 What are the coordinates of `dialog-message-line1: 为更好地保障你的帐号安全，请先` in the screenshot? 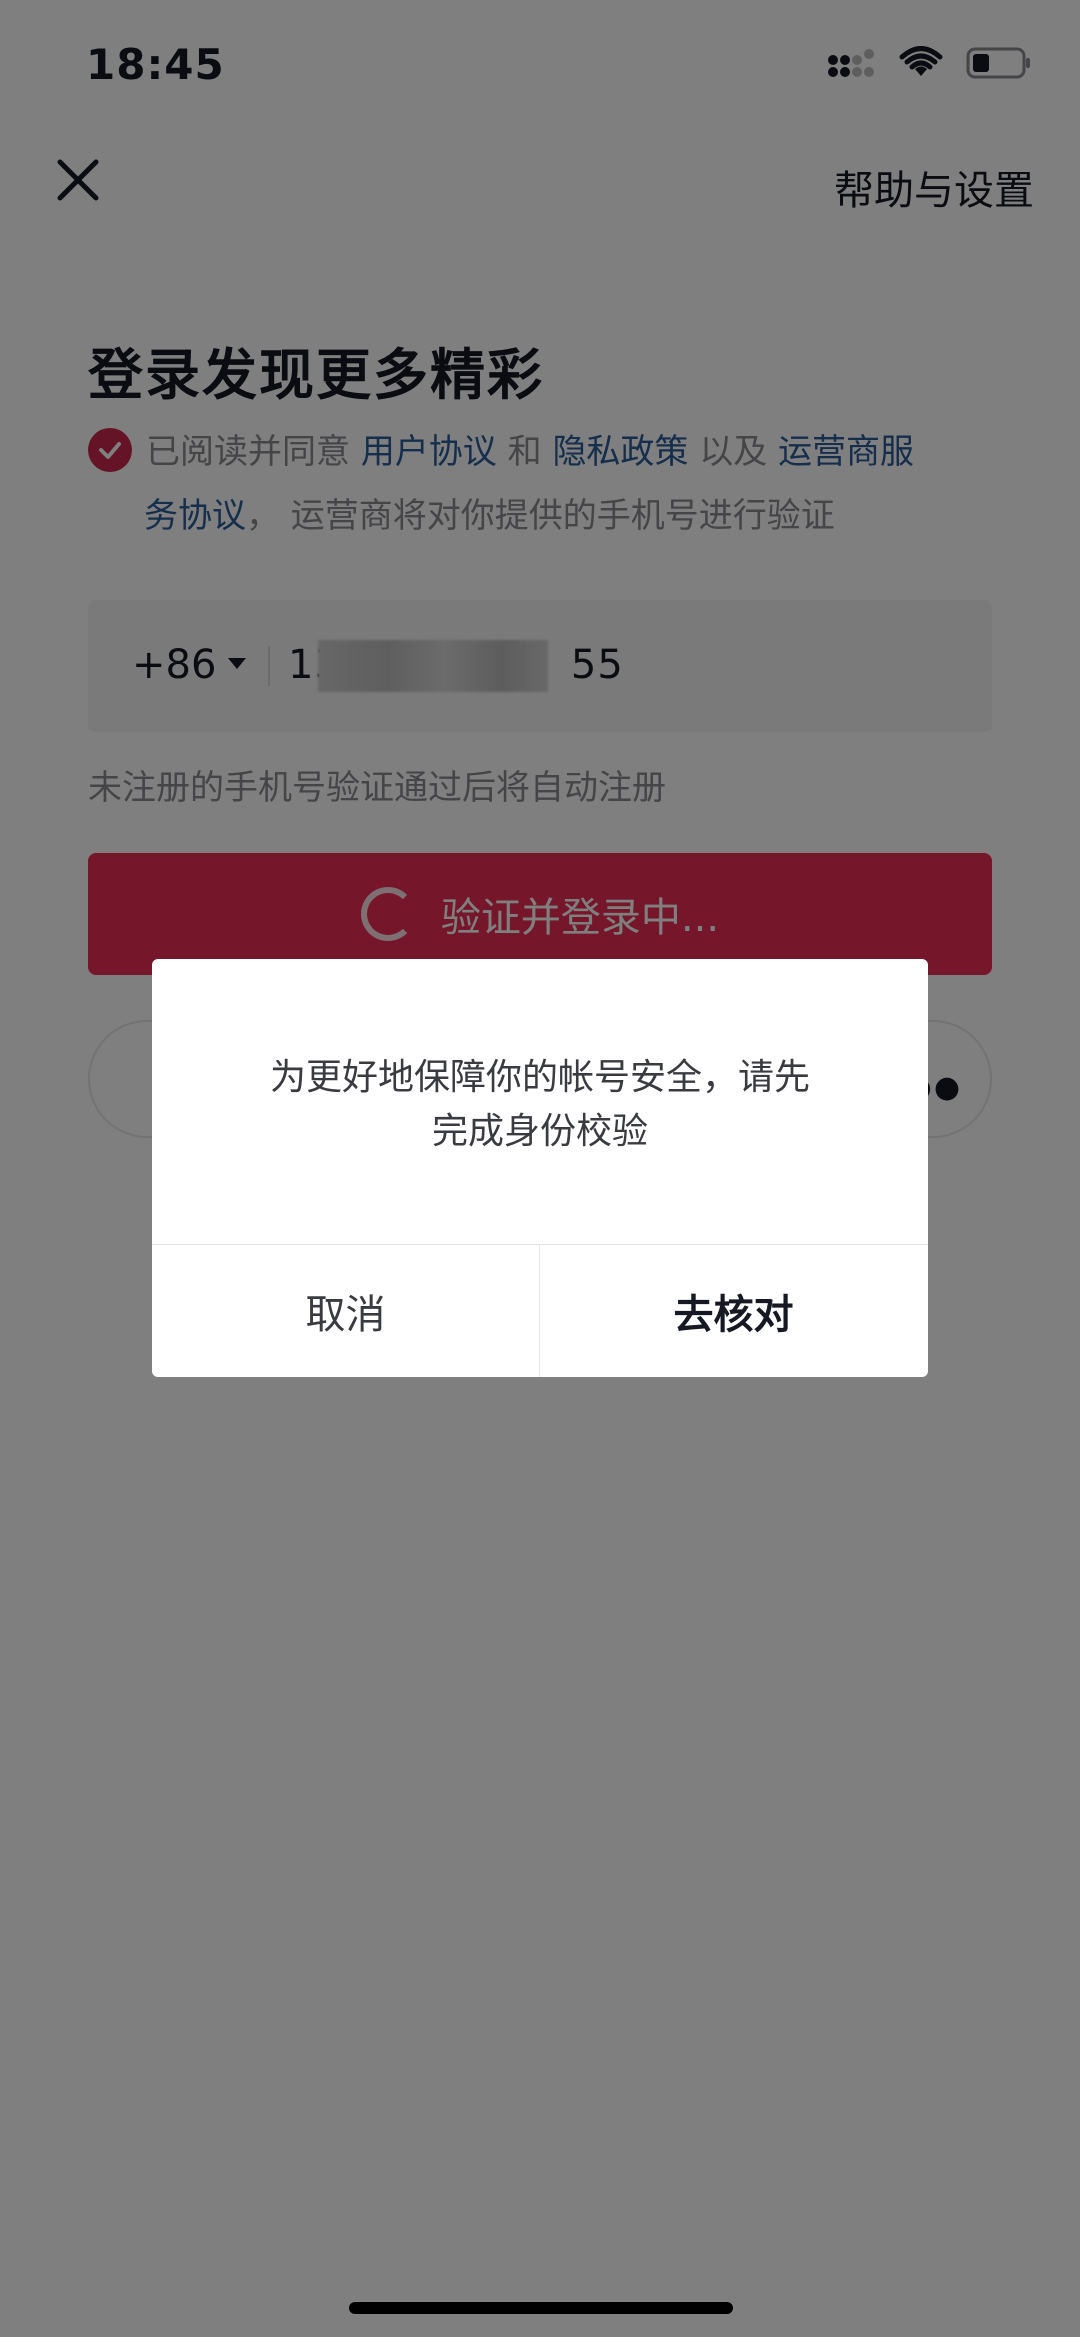 It's located at (539, 1077).